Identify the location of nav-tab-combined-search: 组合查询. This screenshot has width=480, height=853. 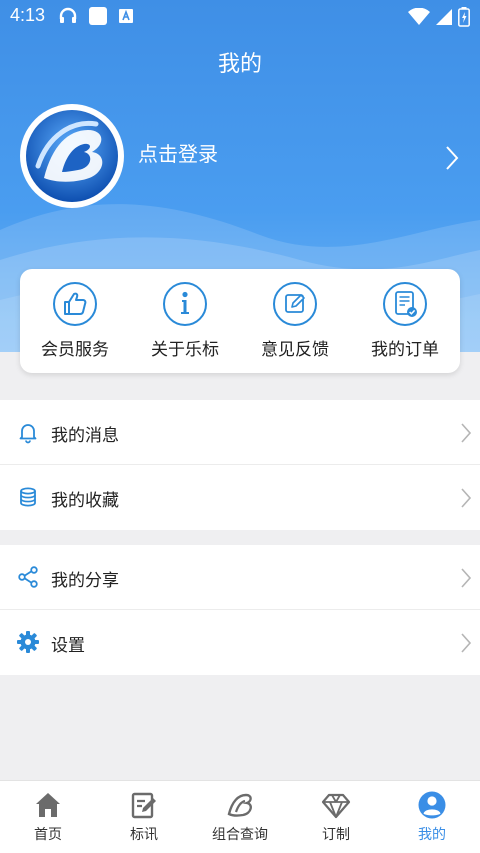
(240, 817).